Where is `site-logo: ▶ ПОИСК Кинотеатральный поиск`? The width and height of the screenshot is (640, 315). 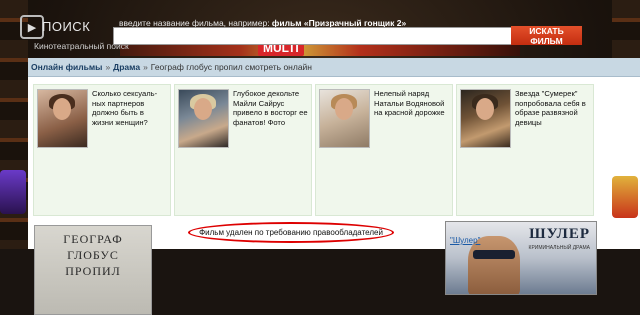 site-logo: ▶ ПОИСК Кинотеатральный поиск is located at coordinates (74, 33).